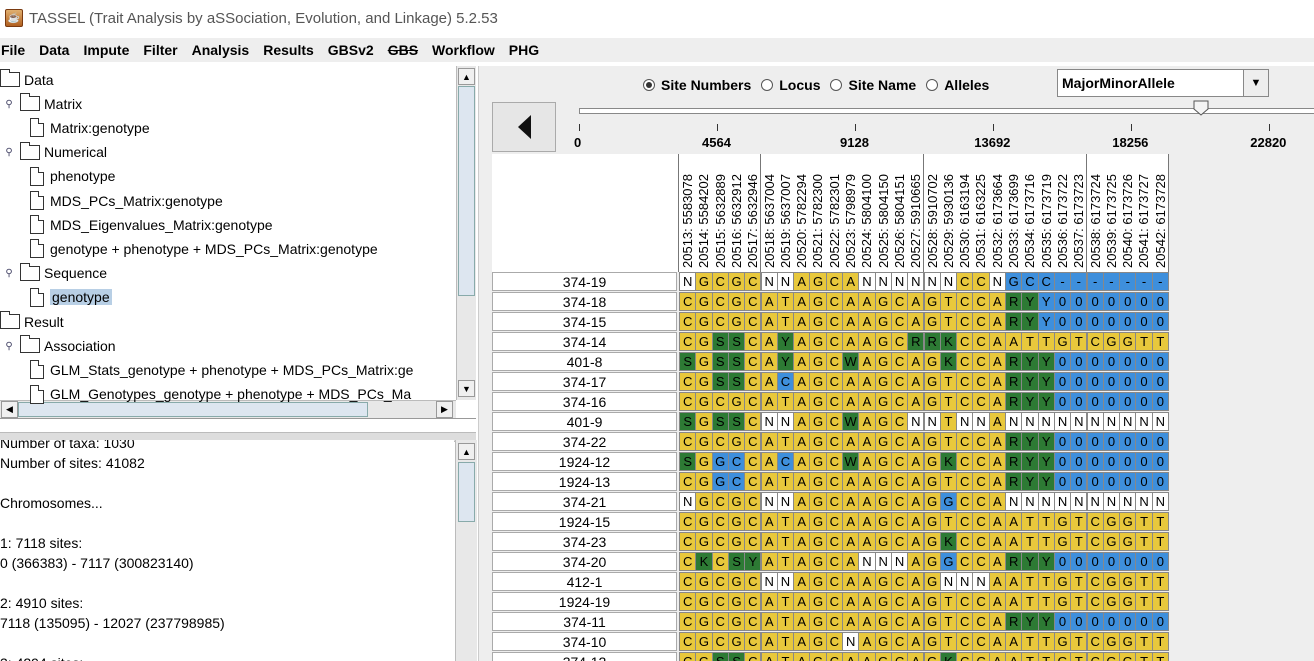 The width and height of the screenshot is (1314, 661). What do you see at coordinates (932, 213) in the screenshot?
I see `site-header: 20528: 5910702` at bounding box center [932, 213].